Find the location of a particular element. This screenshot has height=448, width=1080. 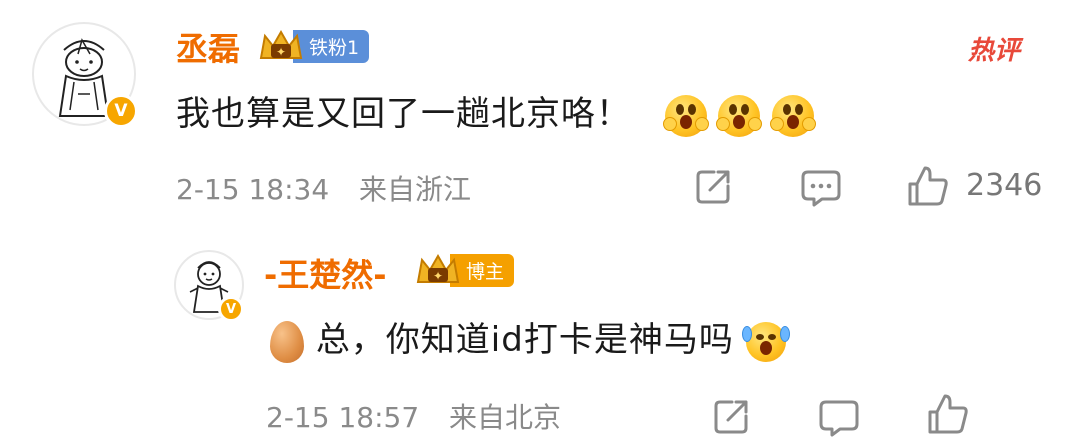

comment-meta: 2-15 18:34 来自浙江 is located at coordinates (323, 188).